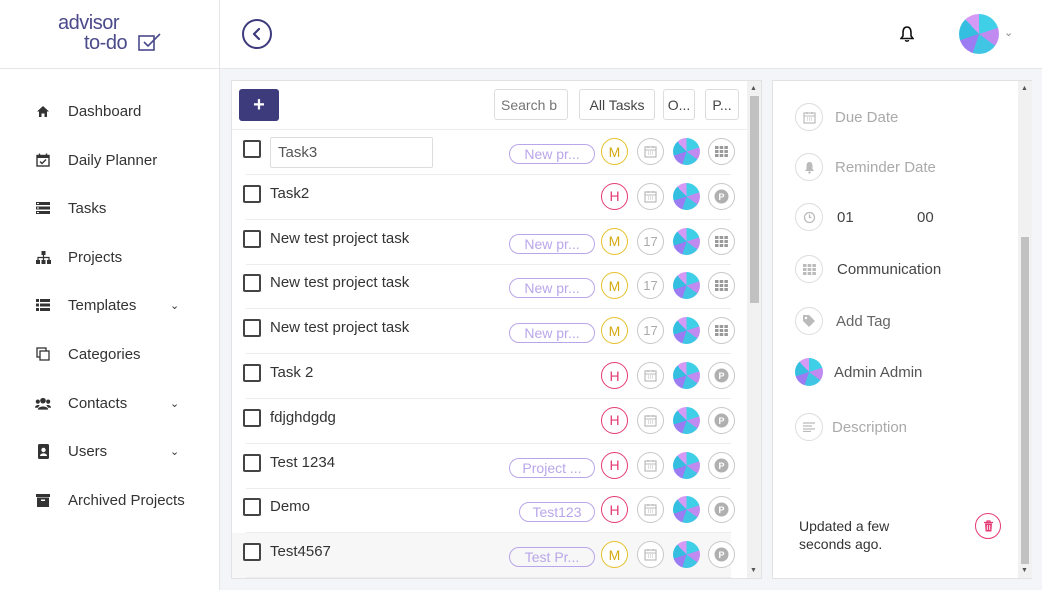  What do you see at coordinates (290, 506) in the screenshot?
I see `task-name: Demo` at bounding box center [290, 506].